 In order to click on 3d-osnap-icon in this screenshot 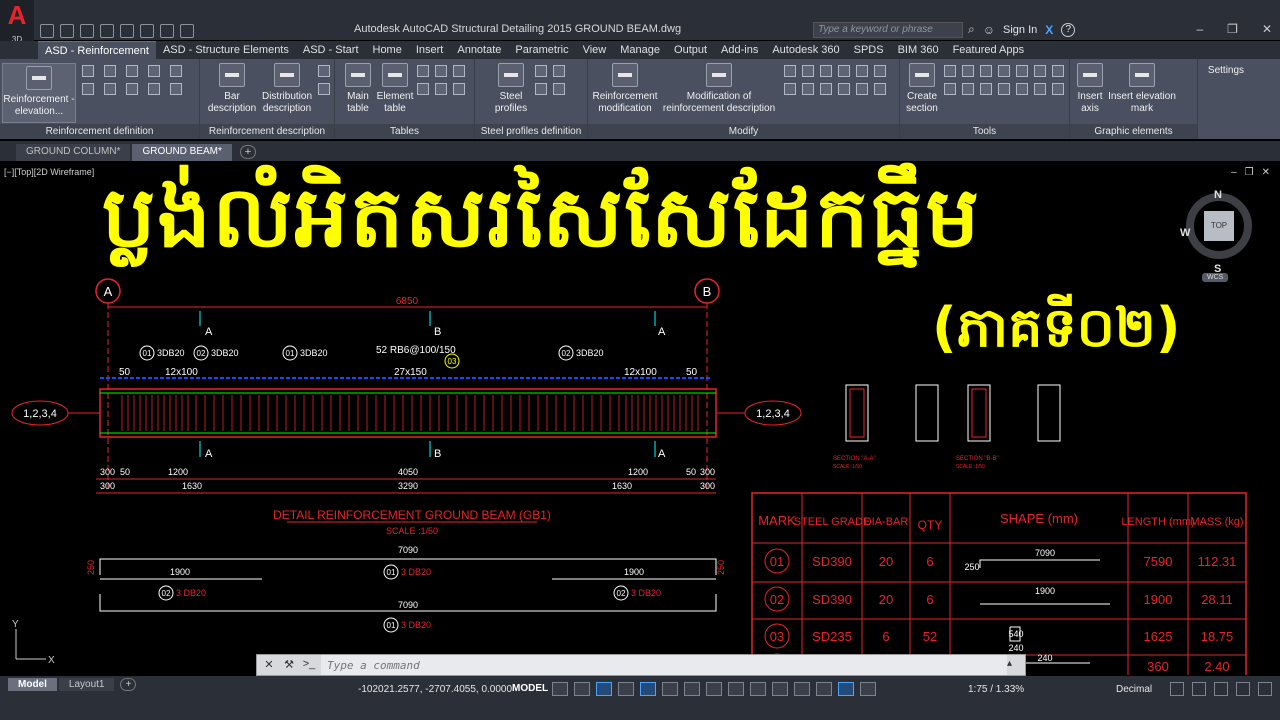, I will do `click(758, 689)`.